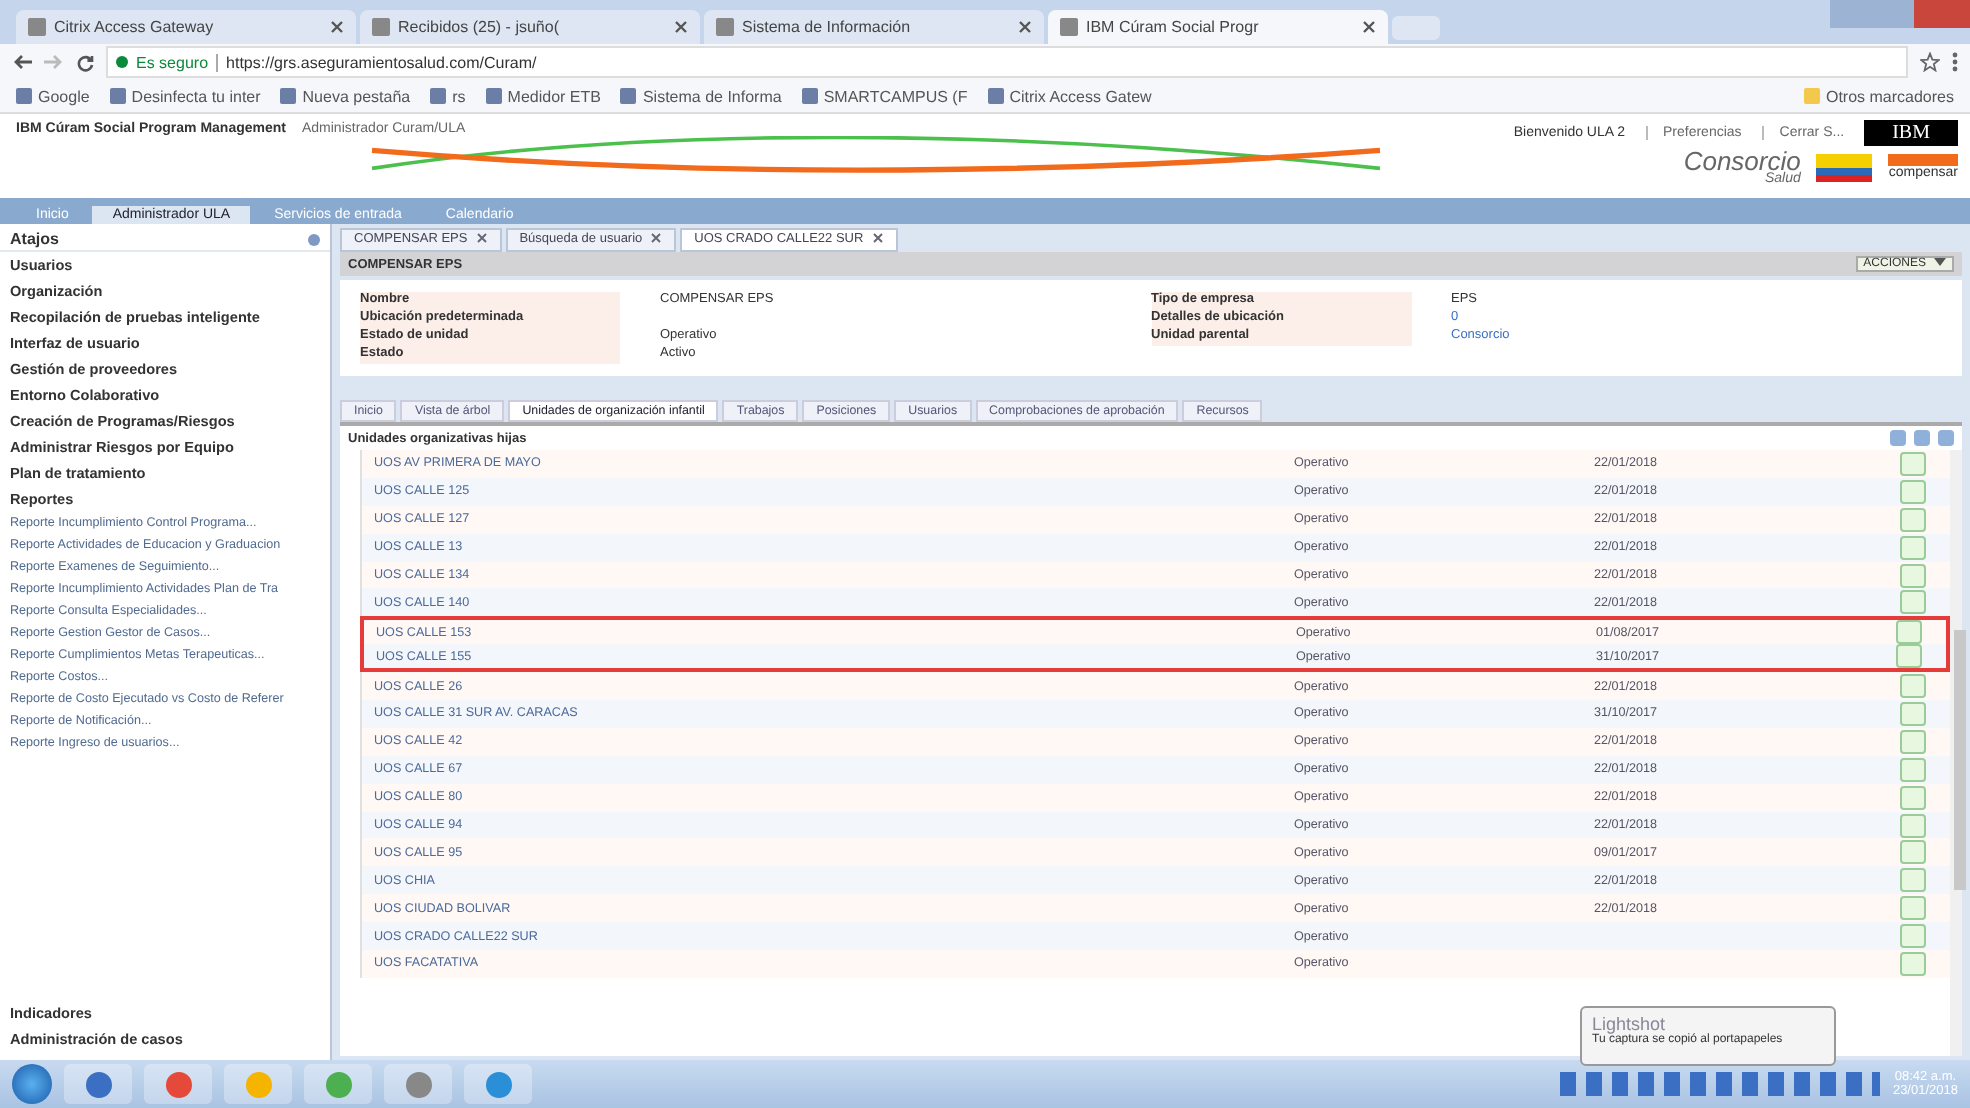 This screenshot has width=1970, height=1108. Describe the element at coordinates (1844, 167) in the screenshot. I see `flag-logo-icon` at that location.